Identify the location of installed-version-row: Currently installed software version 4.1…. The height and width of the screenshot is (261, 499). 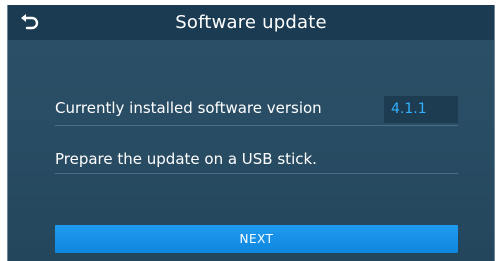
(256, 109).